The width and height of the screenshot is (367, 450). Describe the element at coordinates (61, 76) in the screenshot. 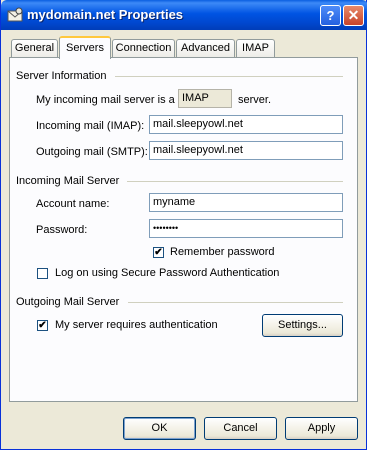

I see `server-information-heading: Server Information` at that location.